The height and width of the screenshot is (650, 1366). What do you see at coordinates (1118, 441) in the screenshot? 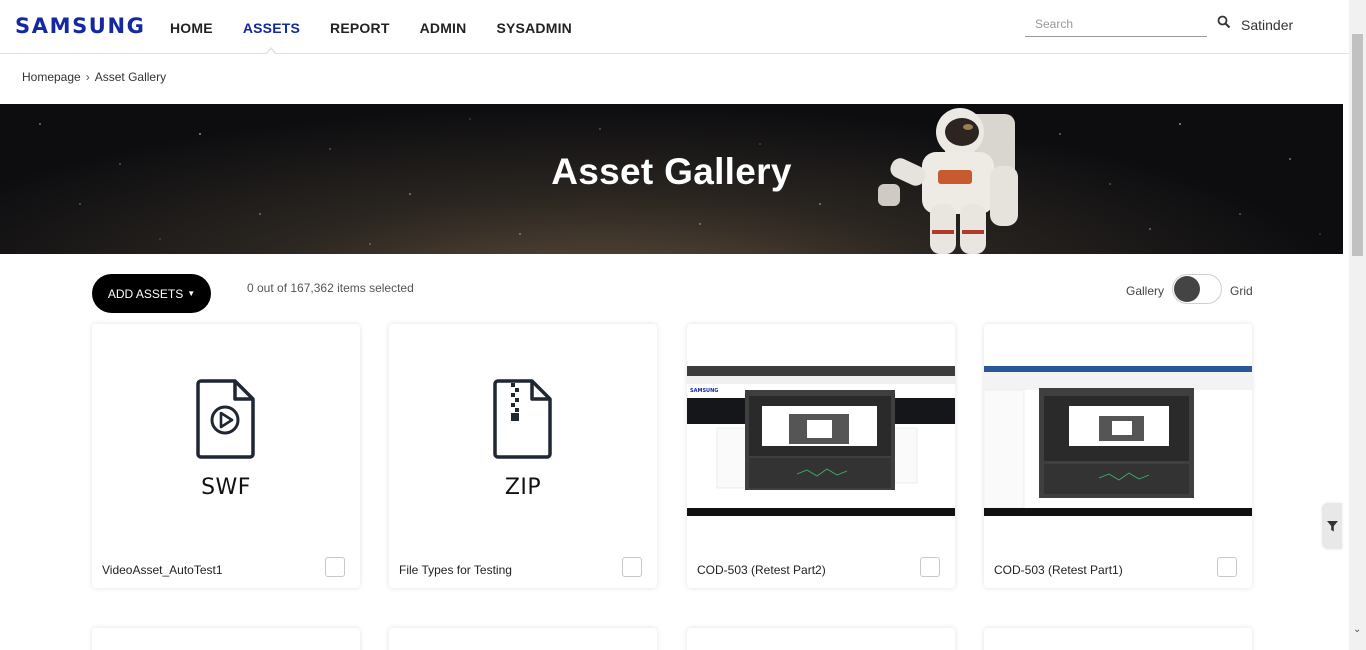
I see `screenshot-thumbnail` at bounding box center [1118, 441].